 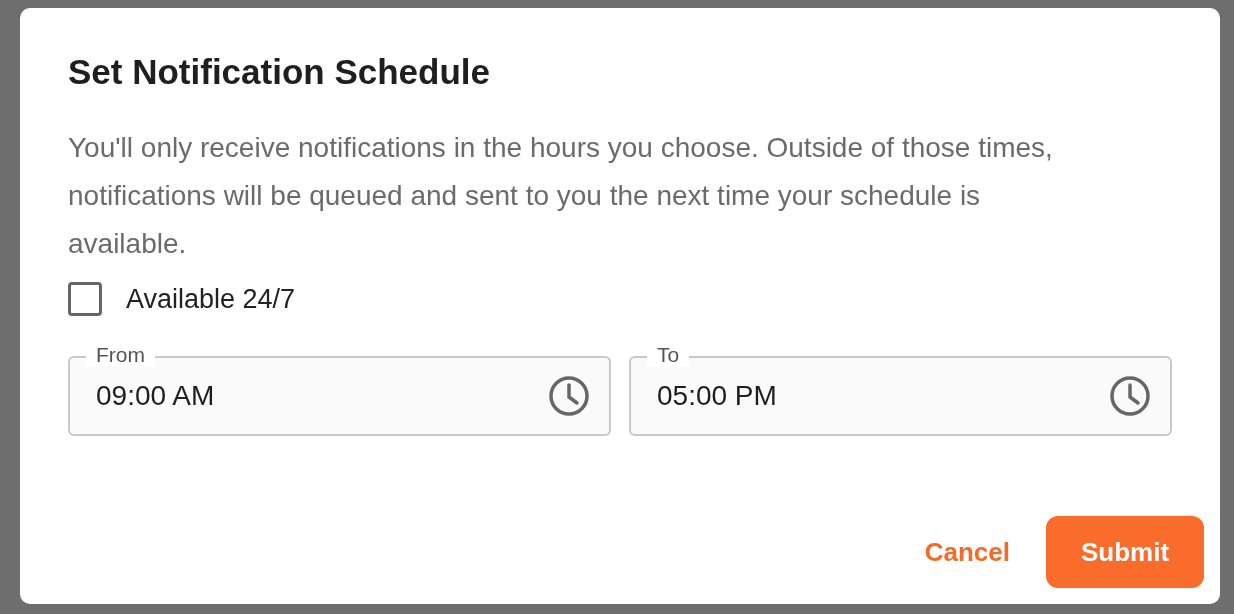 What do you see at coordinates (85, 299) in the screenshot?
I see `checkbox` at bounding box center [85, 299].